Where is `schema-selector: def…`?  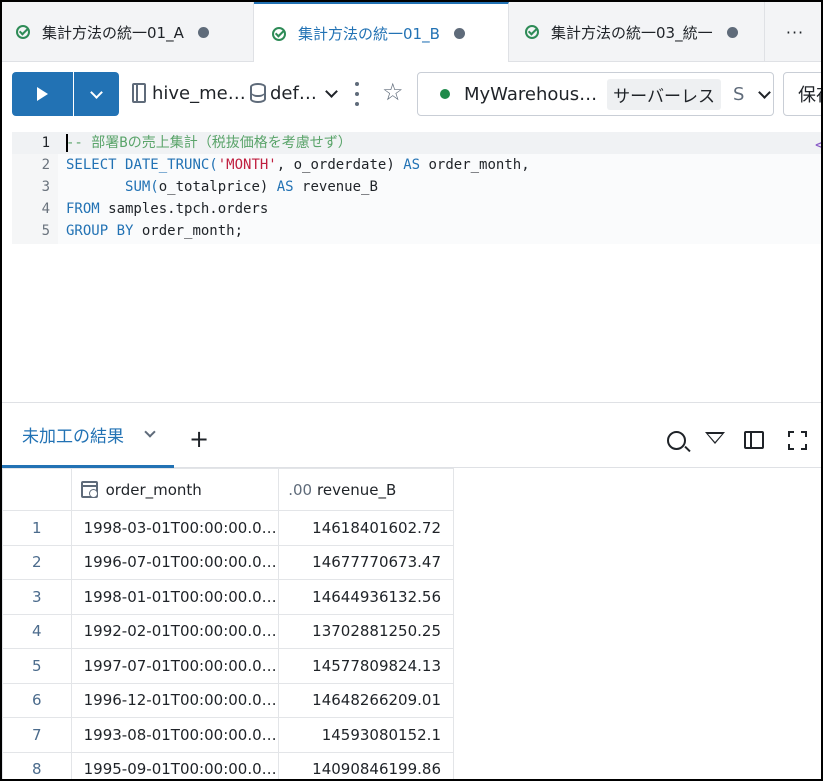 schema-selector: def… is located at coordinates (294, 93).